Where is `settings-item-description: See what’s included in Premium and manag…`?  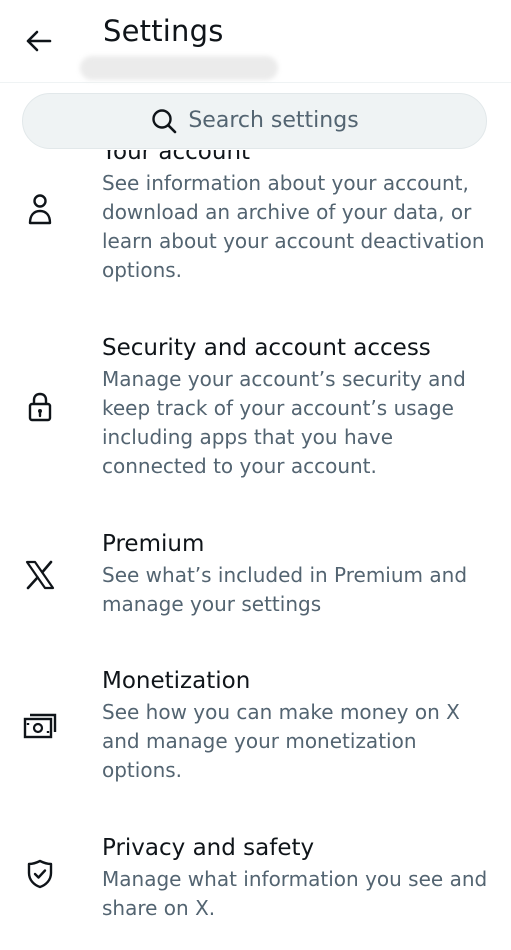
settings-item-description: See what’s included in Premium and manag… is located at coordinates (285, 589).